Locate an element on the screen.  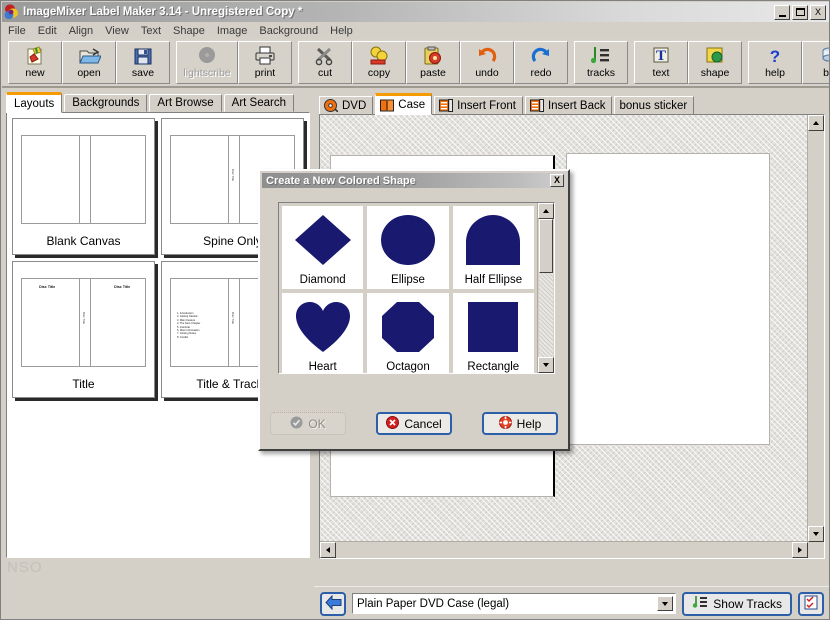
help-button: Help is located at coordinates (520, 423).